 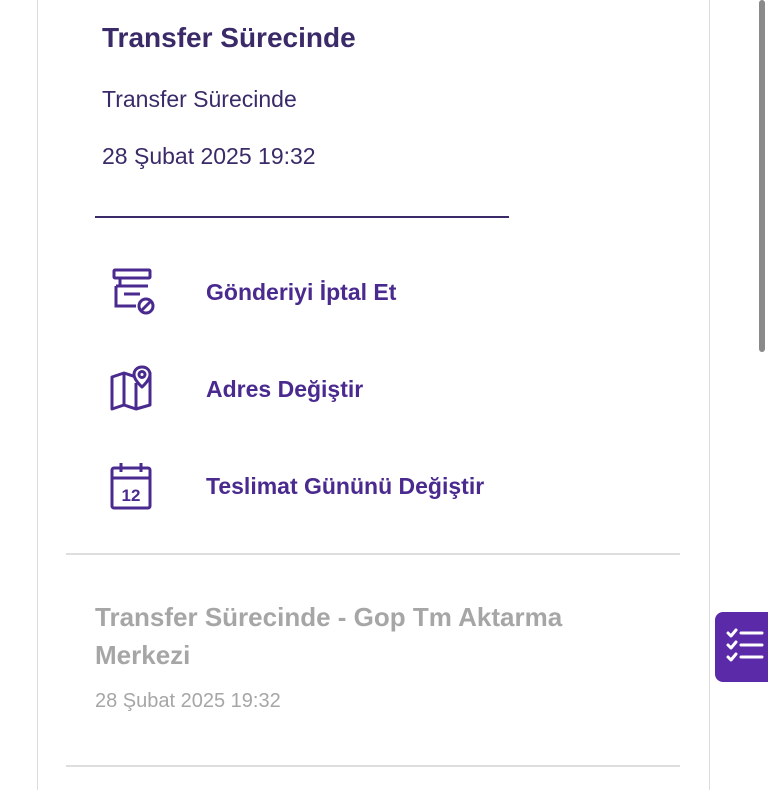 I want to click on divider, so click(x=302, y=217).